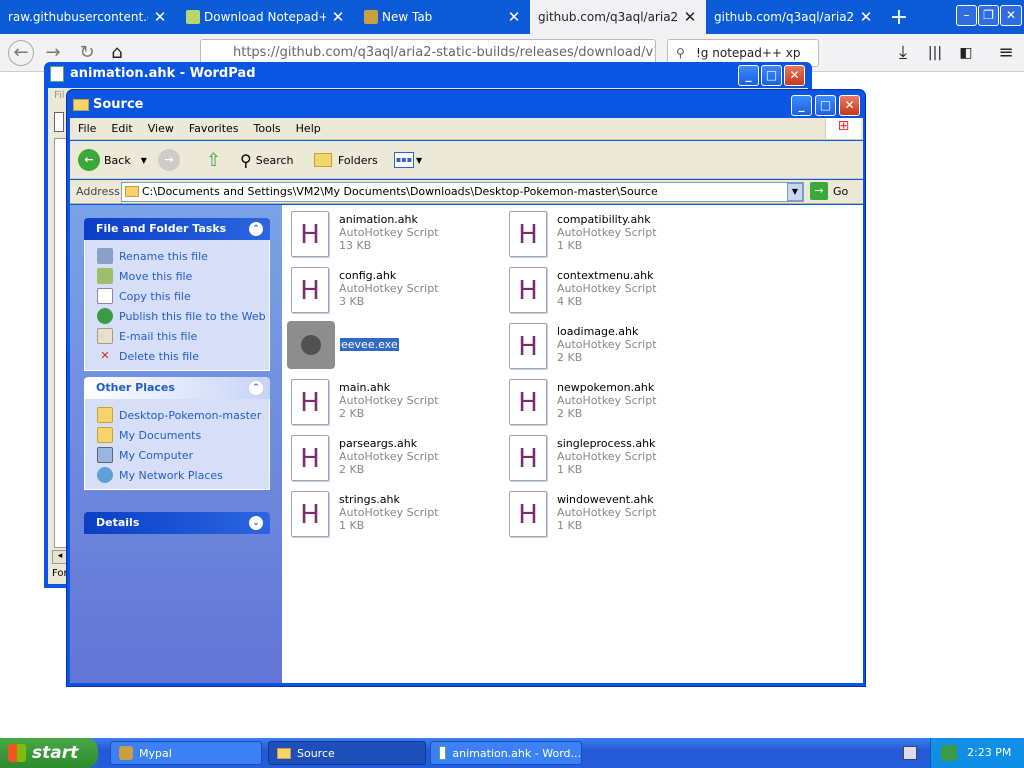  Describe the element at coordinates (966, 15) in the screenshot. I see `minimize-icon: –` at that location.